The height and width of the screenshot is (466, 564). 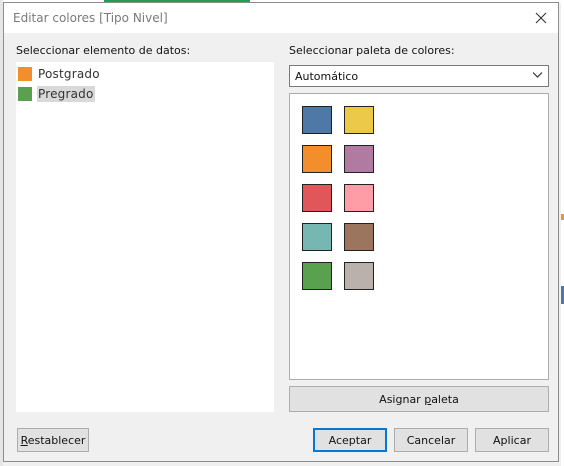 I want to click on assign-palette-button: Asignar paleta, so click(x=419, y=399).